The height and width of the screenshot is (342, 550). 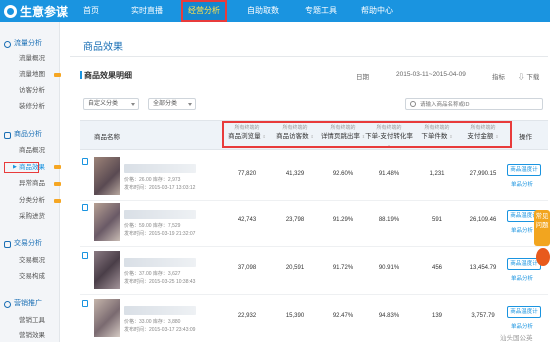 What do you see at coordinates (103, 47) in the screenshot?
I see `page-title: 商品效果` at bounding box center [103, 47].